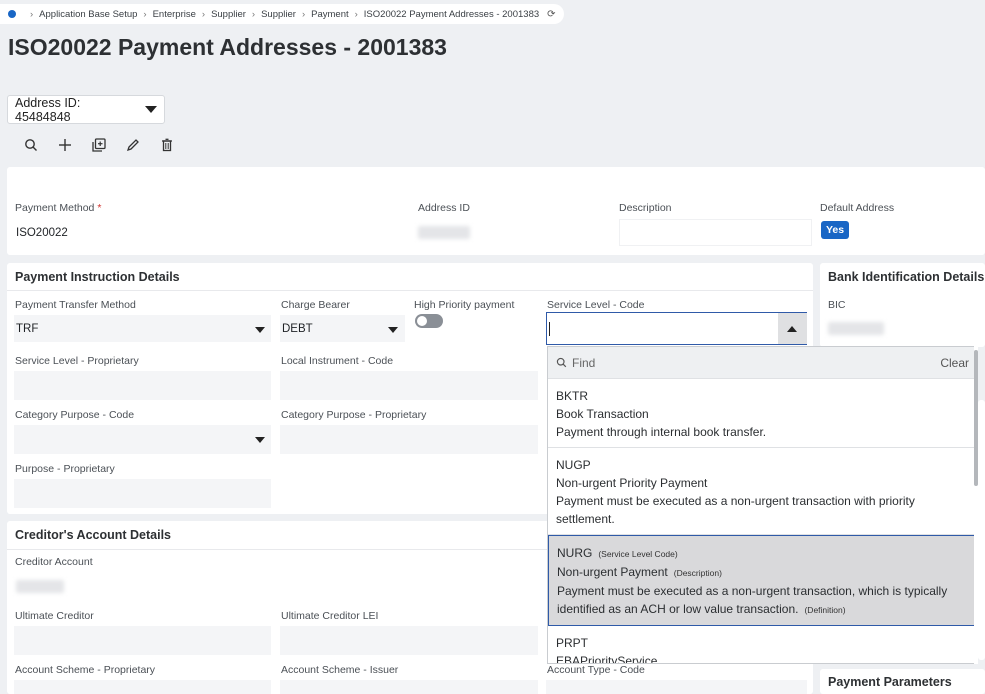 This screenshot has height=694, width=985. Describe the element at coordinates (632, 483) in the screenshot. I see `option-description: Non-urgent Priority Payment` at that location.